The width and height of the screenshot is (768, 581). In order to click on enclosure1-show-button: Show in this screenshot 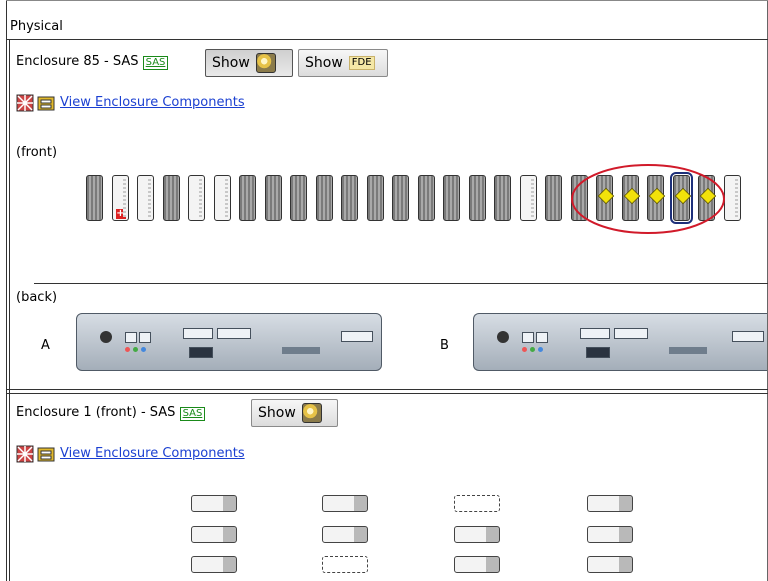, I will do `click(294, 413)`.